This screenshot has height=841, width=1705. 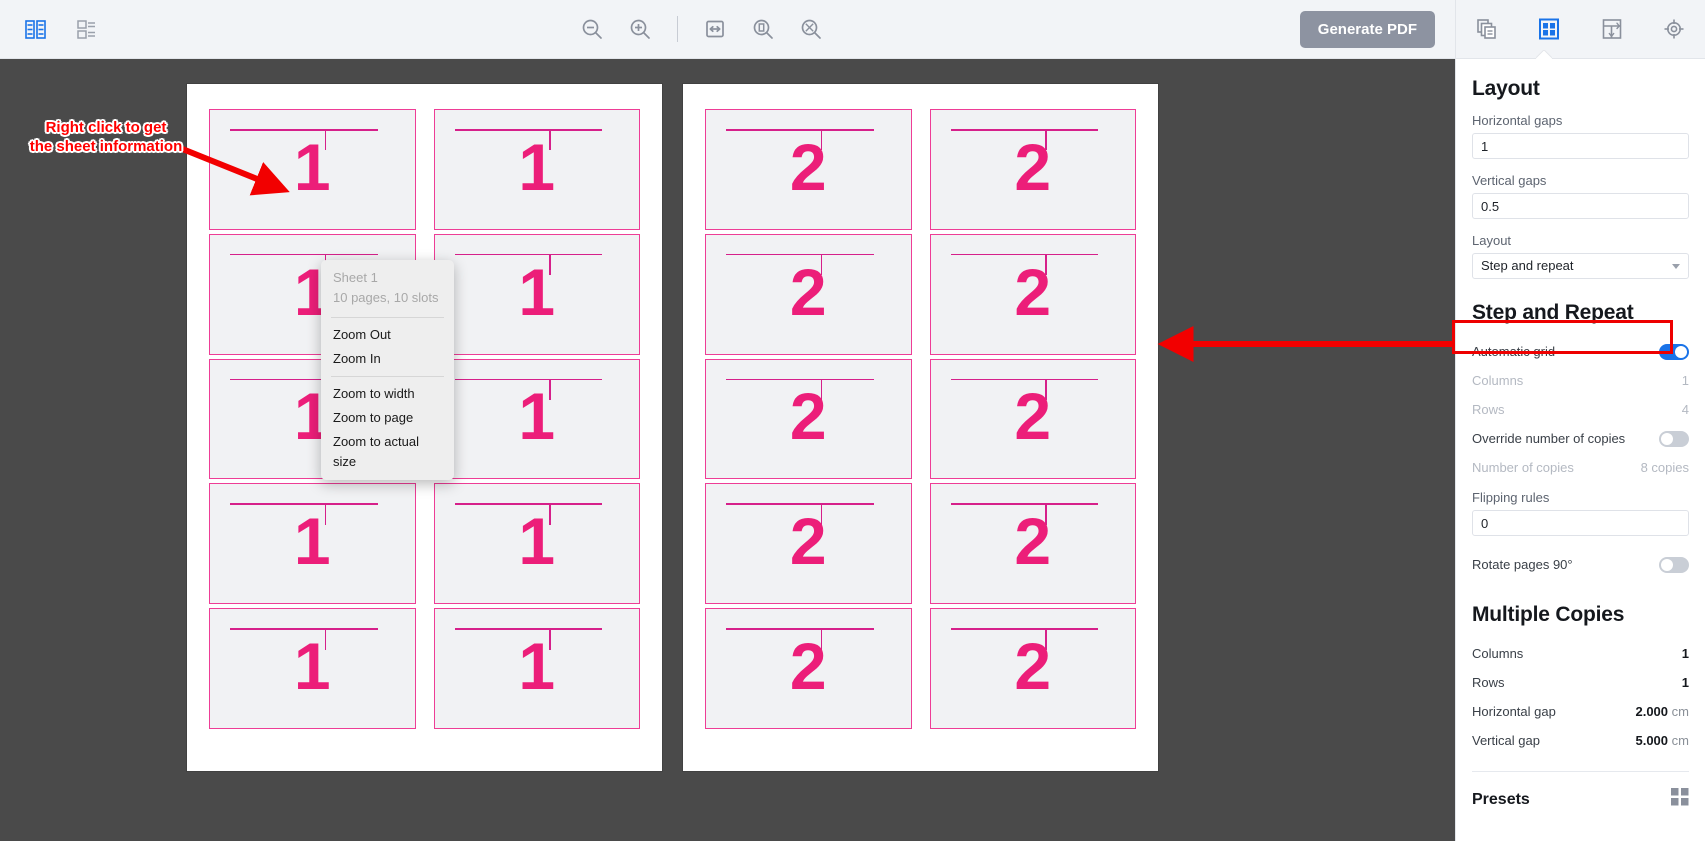 What do you see at coordinates (1612, 29) in the screenshot?
I see `tab-marks` at bounding box center [1612, 29].